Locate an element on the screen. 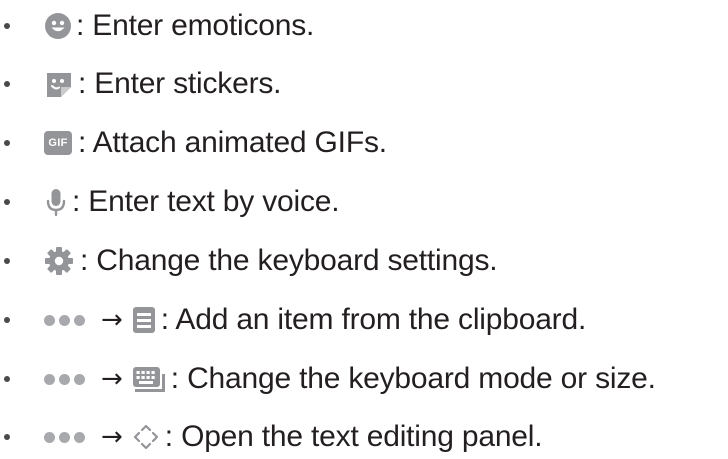 The height and width of the screenshot is (459, 728). list-item-content: : Enter text by voice. is located at coordinates (192, 202).